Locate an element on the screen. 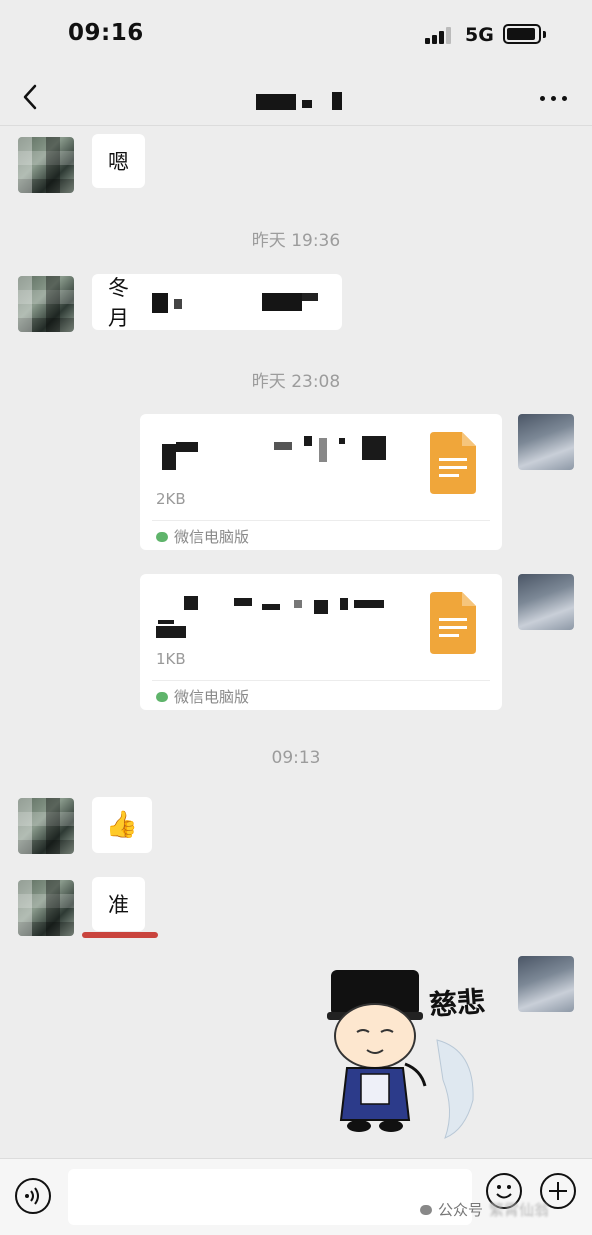 The width and height of the screenshot is (592, 1235). message-bubble: 准 is located at coordinates (118, 904).